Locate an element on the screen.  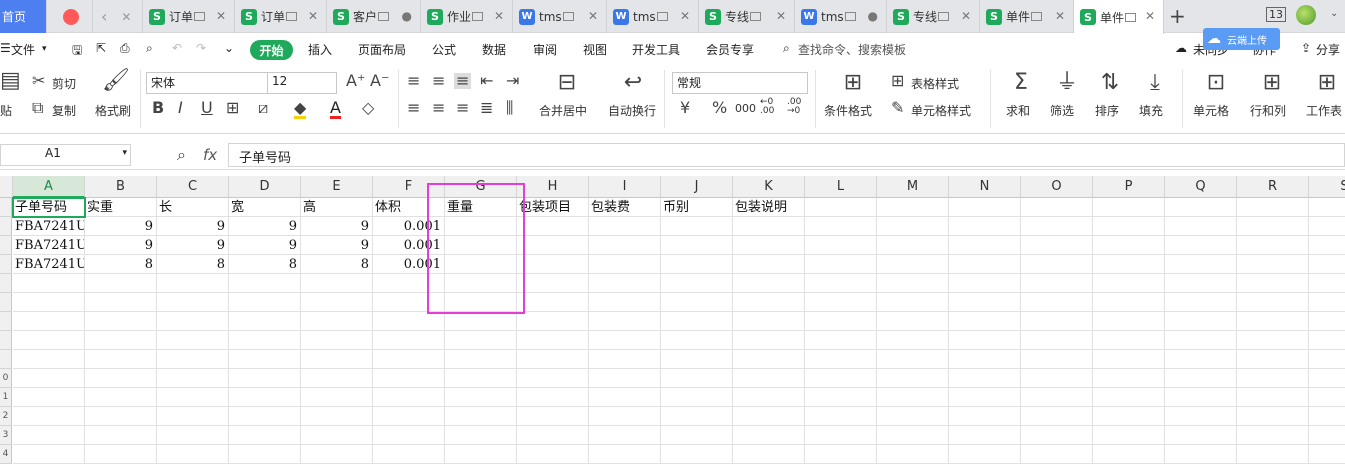
underline-icon: U is located at coordinates (207, 108).